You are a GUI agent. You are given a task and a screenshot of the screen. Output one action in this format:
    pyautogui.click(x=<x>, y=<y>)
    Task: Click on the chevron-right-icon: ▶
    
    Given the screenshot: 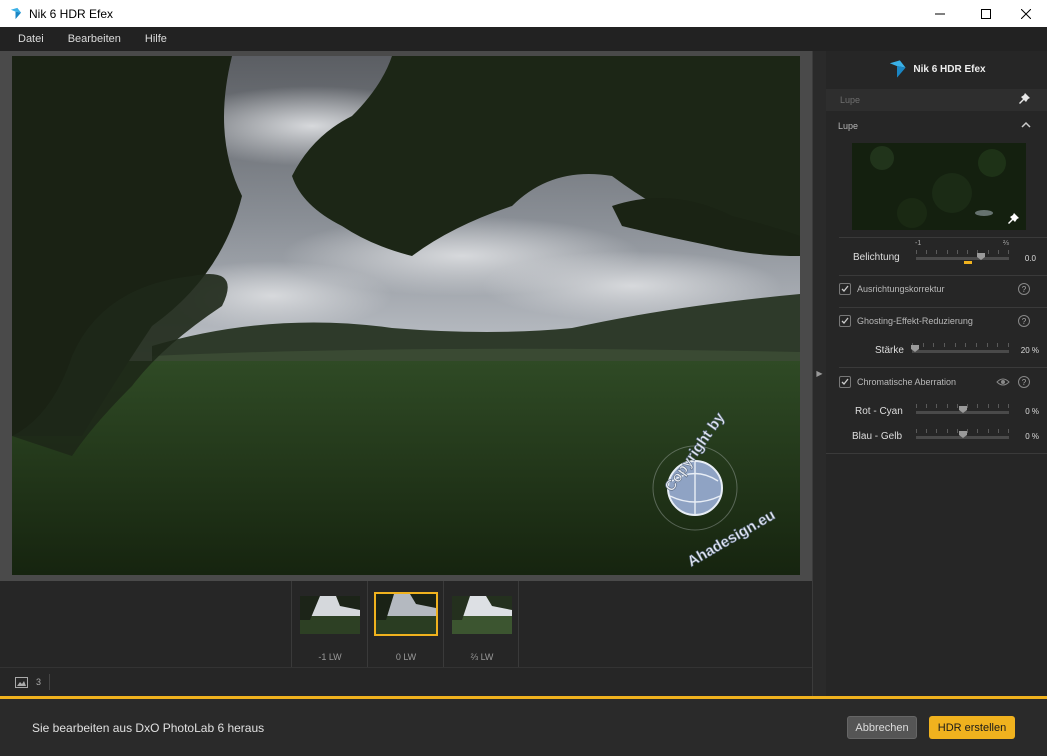 What is the action you would take?
    pyautogui.click(x=819, y=373)
    